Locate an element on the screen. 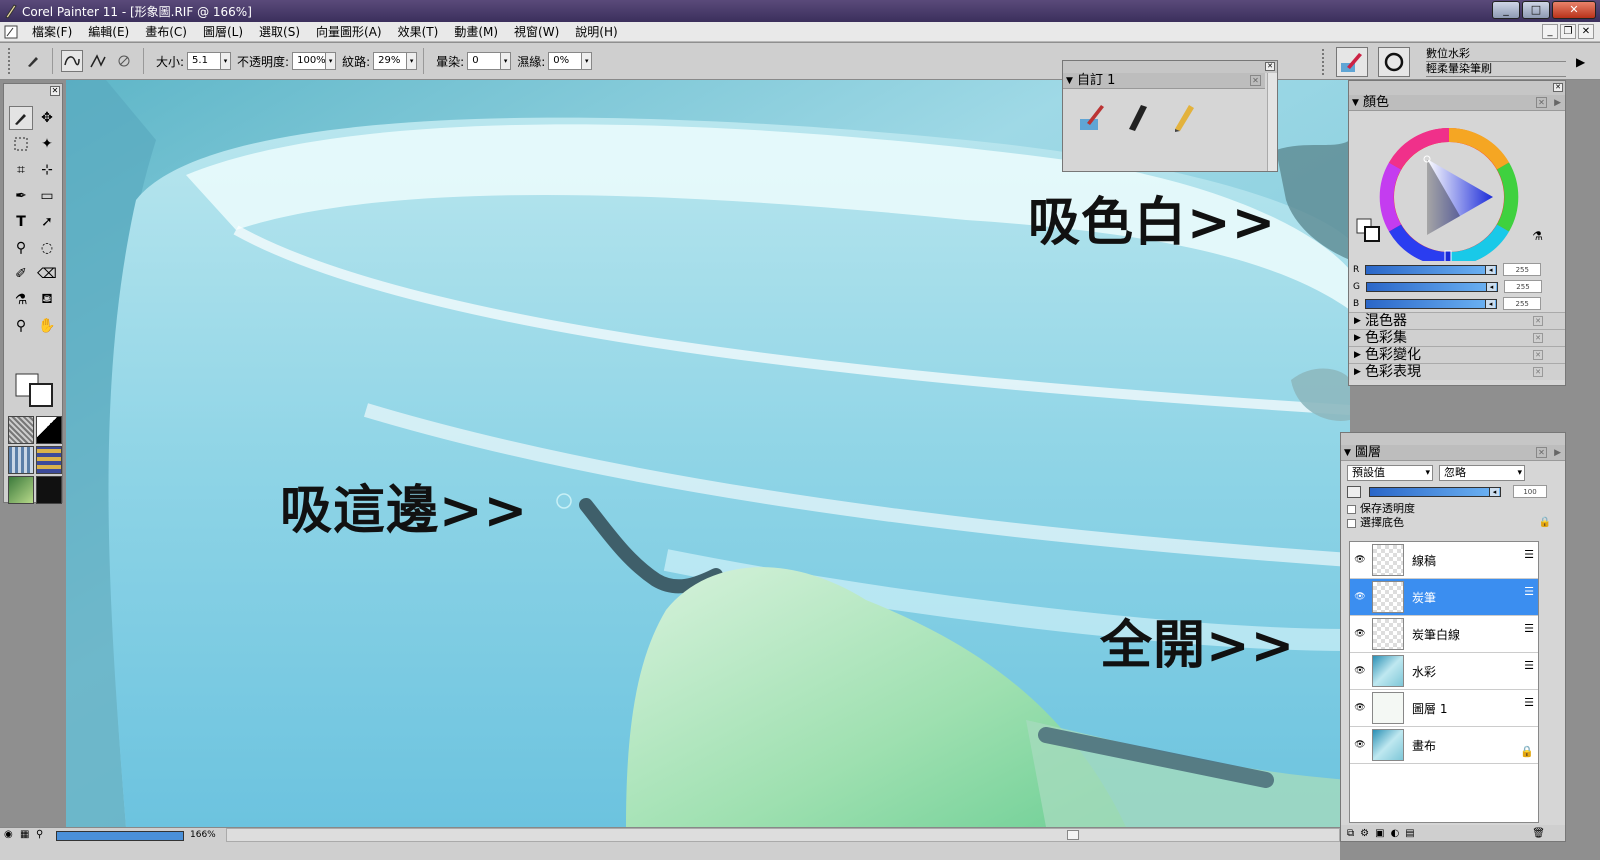  horizontal-scrollbar is located at coordinates (783, 835).